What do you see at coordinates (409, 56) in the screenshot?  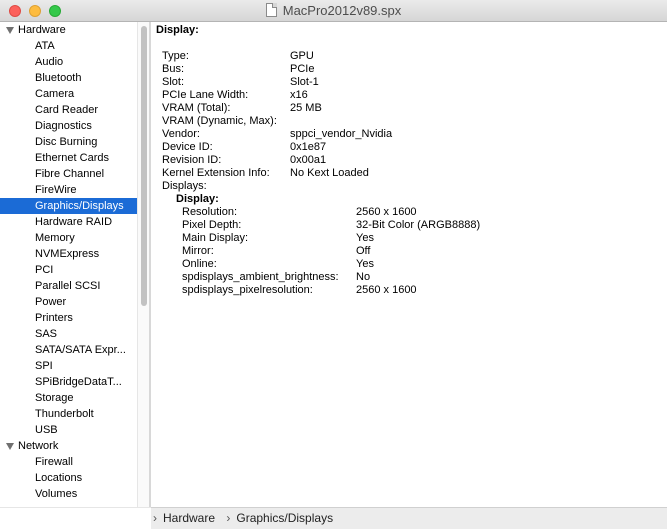 I see `property-row: Type: GPU` at bounding box center [409, 56].